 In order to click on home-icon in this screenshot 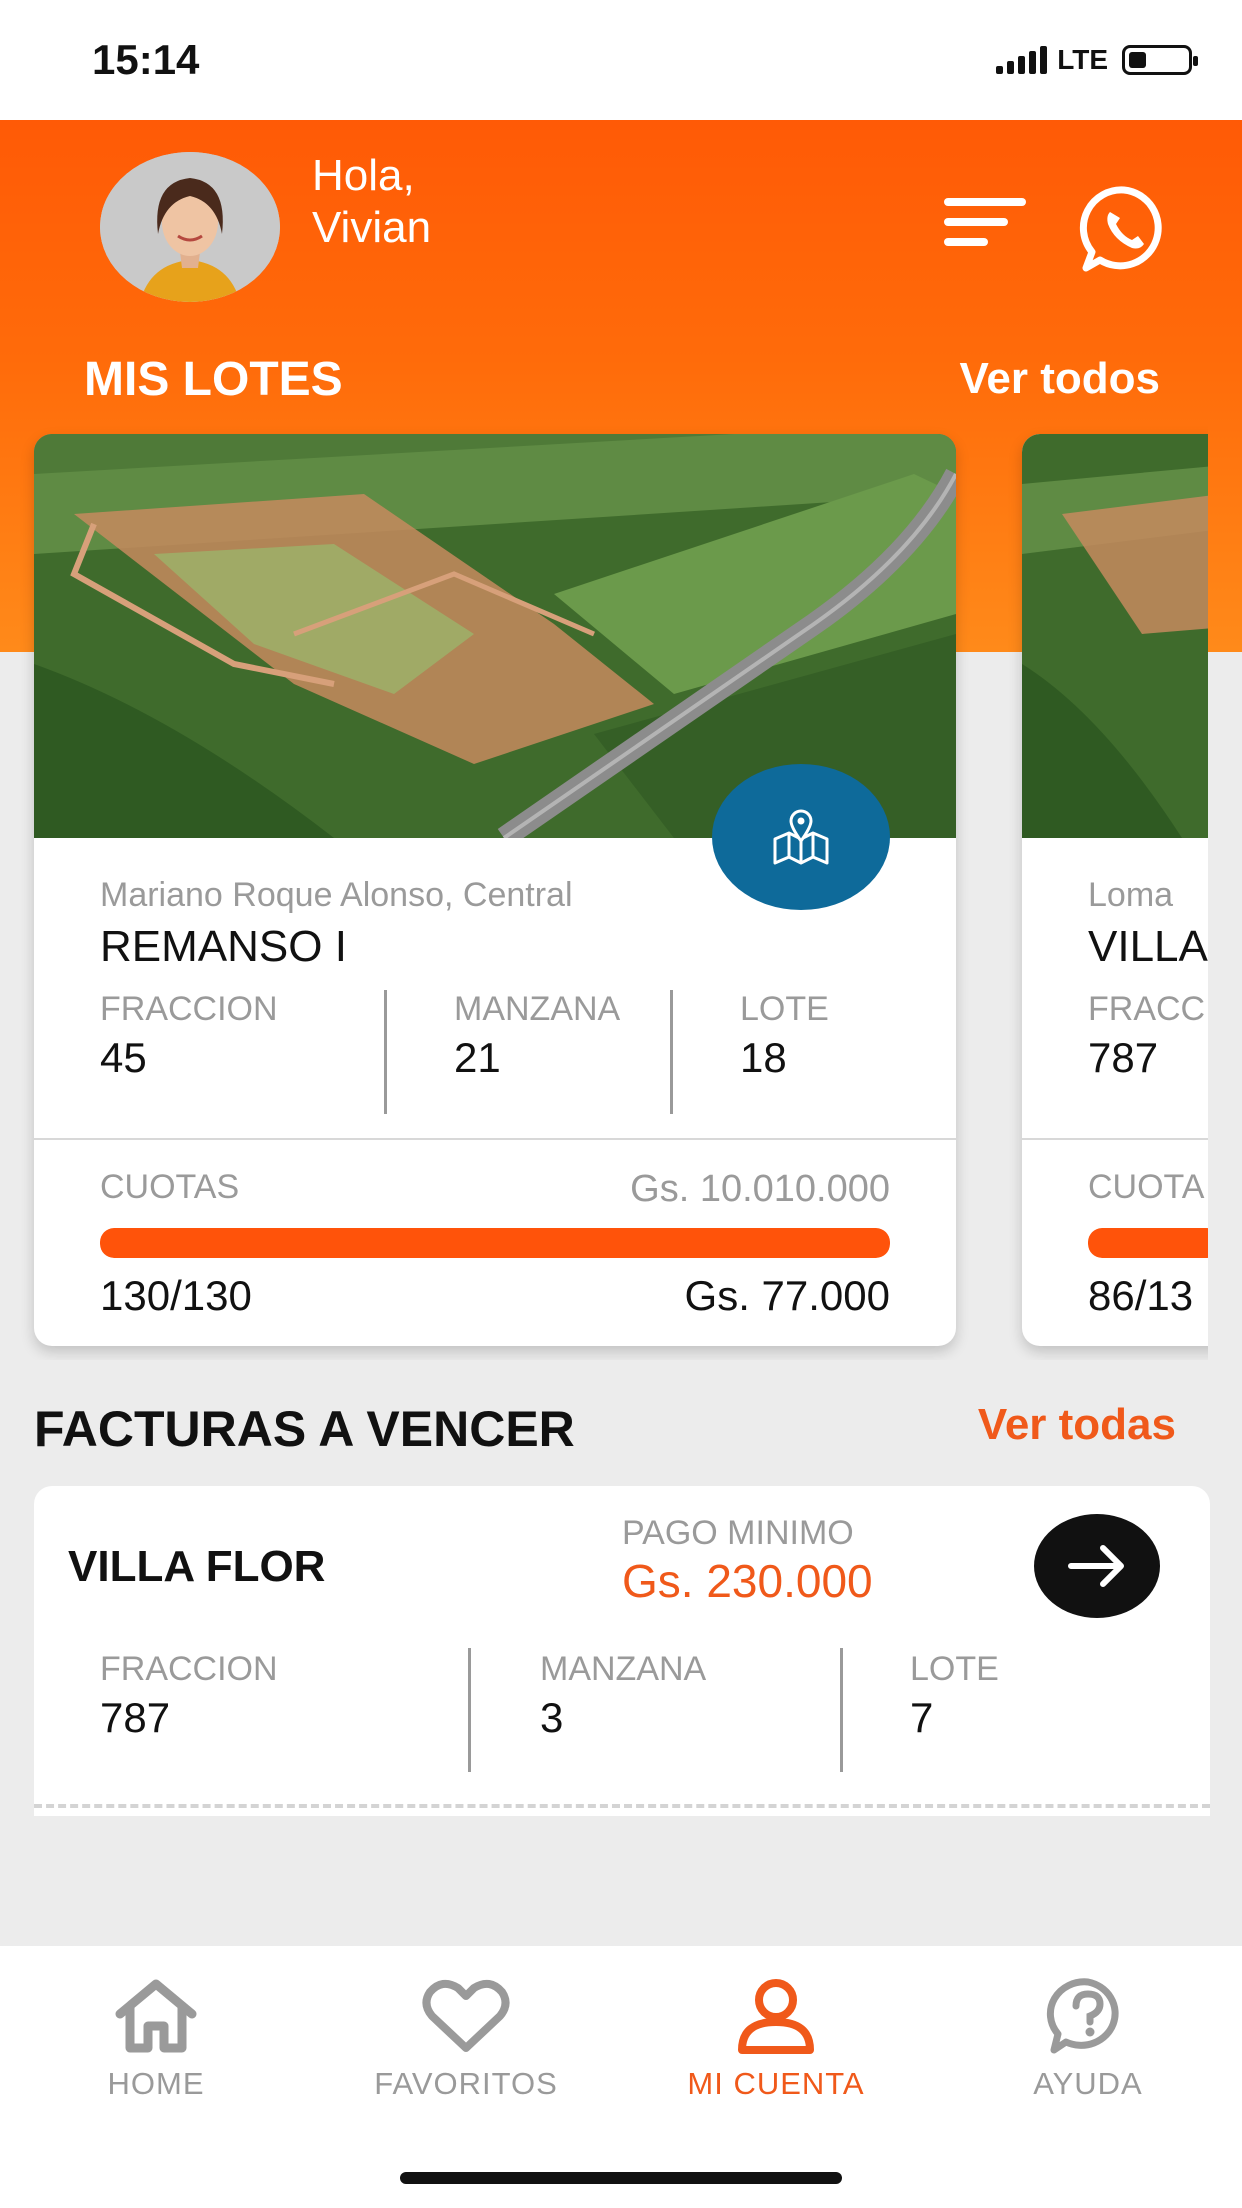, I will do `click(156, 2016)`.